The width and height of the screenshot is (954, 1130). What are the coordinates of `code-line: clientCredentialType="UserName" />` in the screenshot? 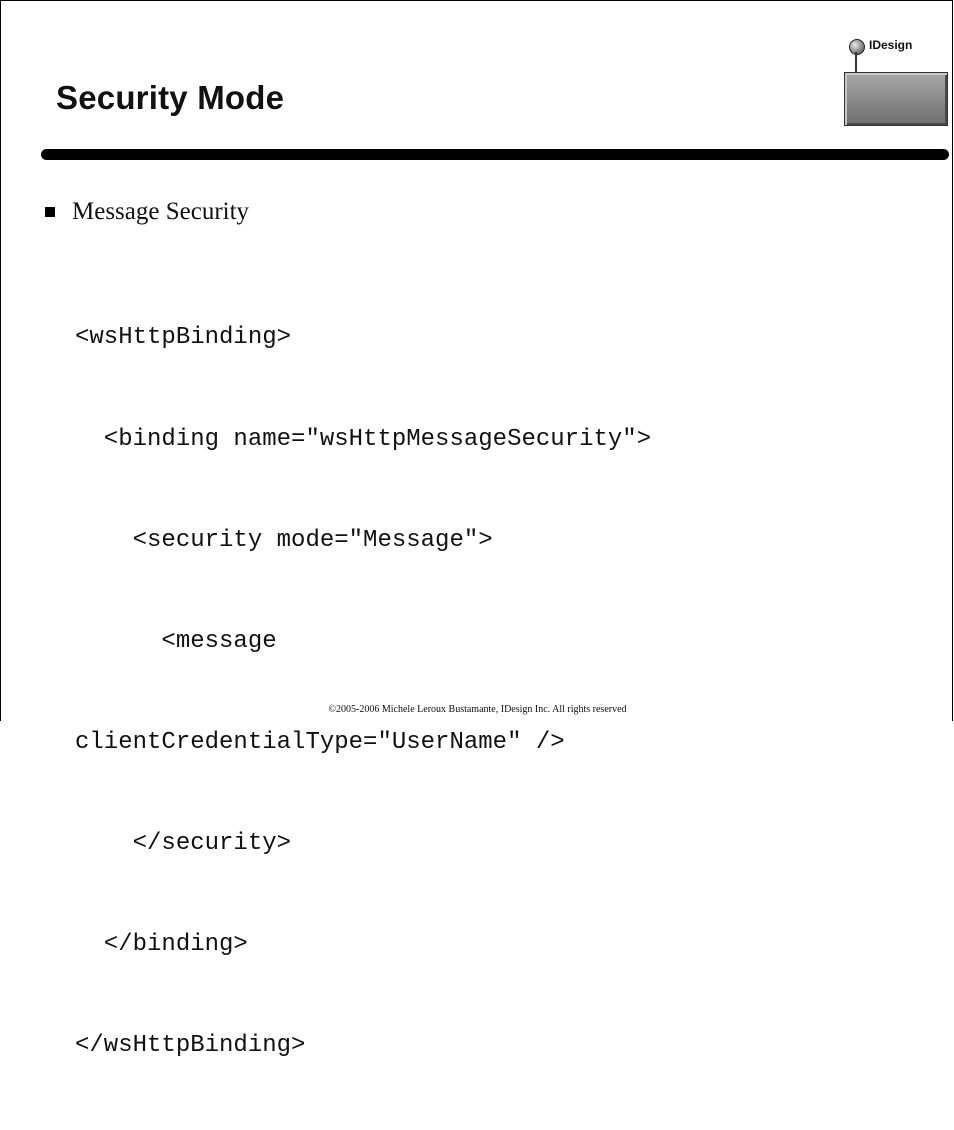 It's located at (320, 742).